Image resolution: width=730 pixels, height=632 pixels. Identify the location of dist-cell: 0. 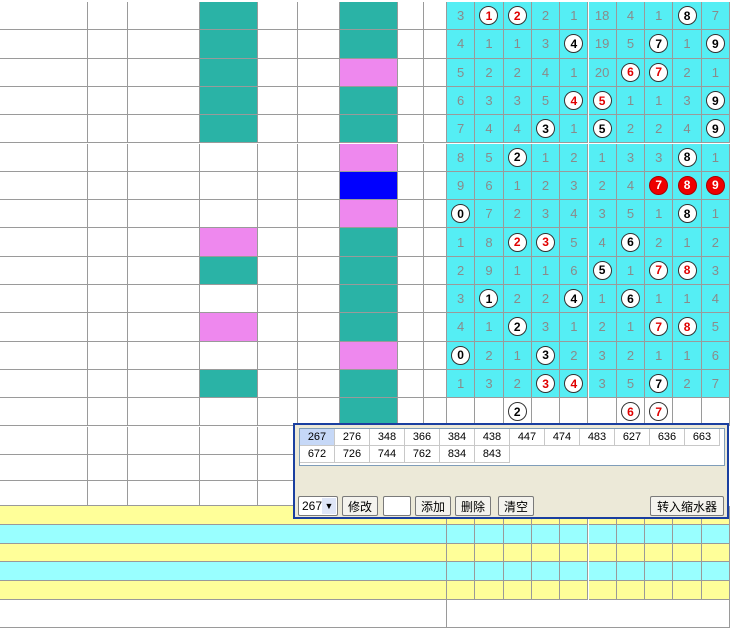
(461, 214).